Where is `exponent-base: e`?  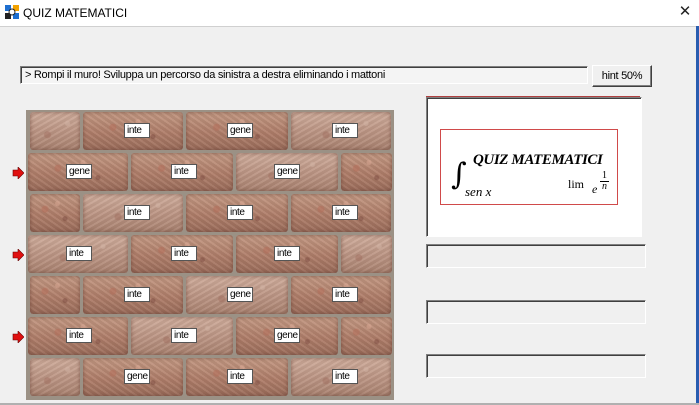 exponent-base: e is located at coordinates (595, 189).